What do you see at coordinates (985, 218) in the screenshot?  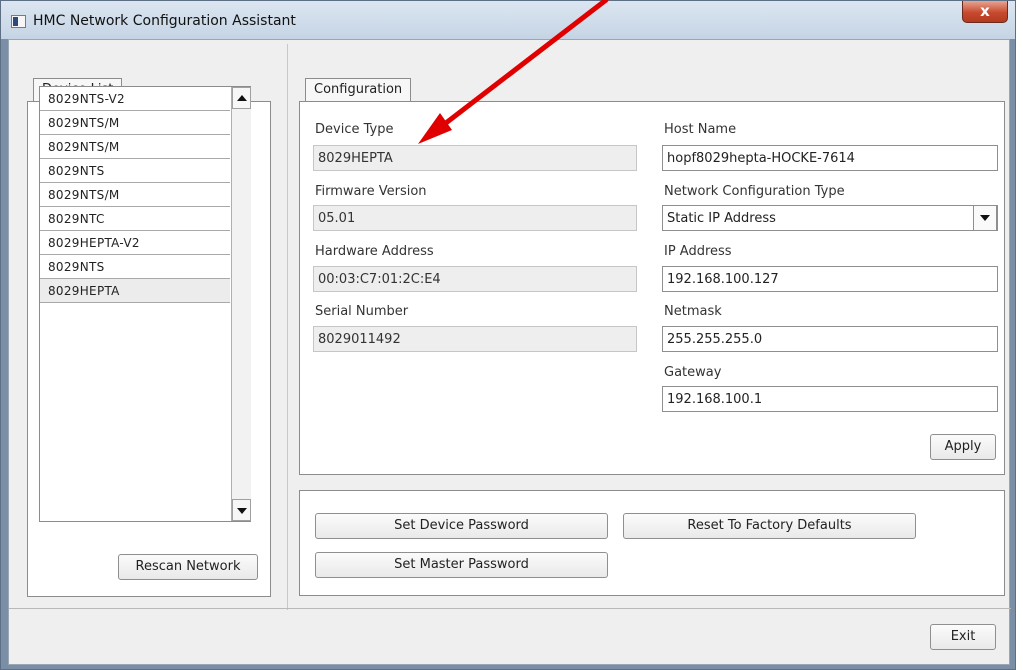 I see `chevron-down-icon` at bounding box center [985, 218].